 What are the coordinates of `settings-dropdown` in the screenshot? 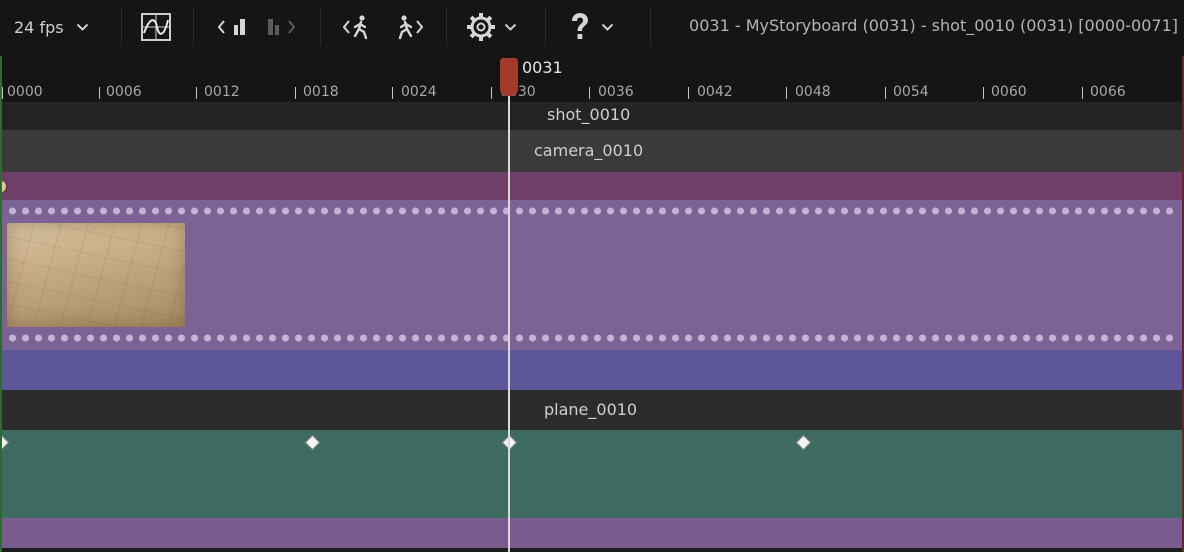 It's located at (491, 27).